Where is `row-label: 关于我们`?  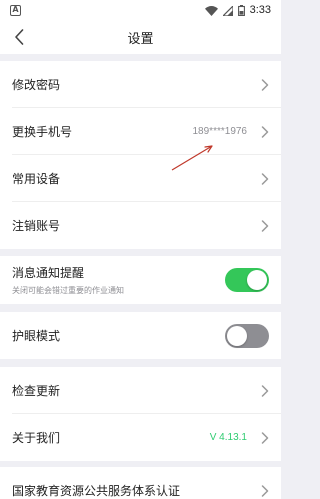 row-label: 关于我们 is located at coordinates (36, 438).